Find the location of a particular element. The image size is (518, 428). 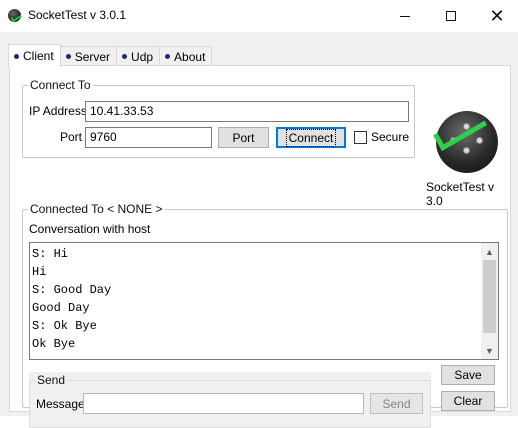

minimize-button is located at coordinates (405, 16).